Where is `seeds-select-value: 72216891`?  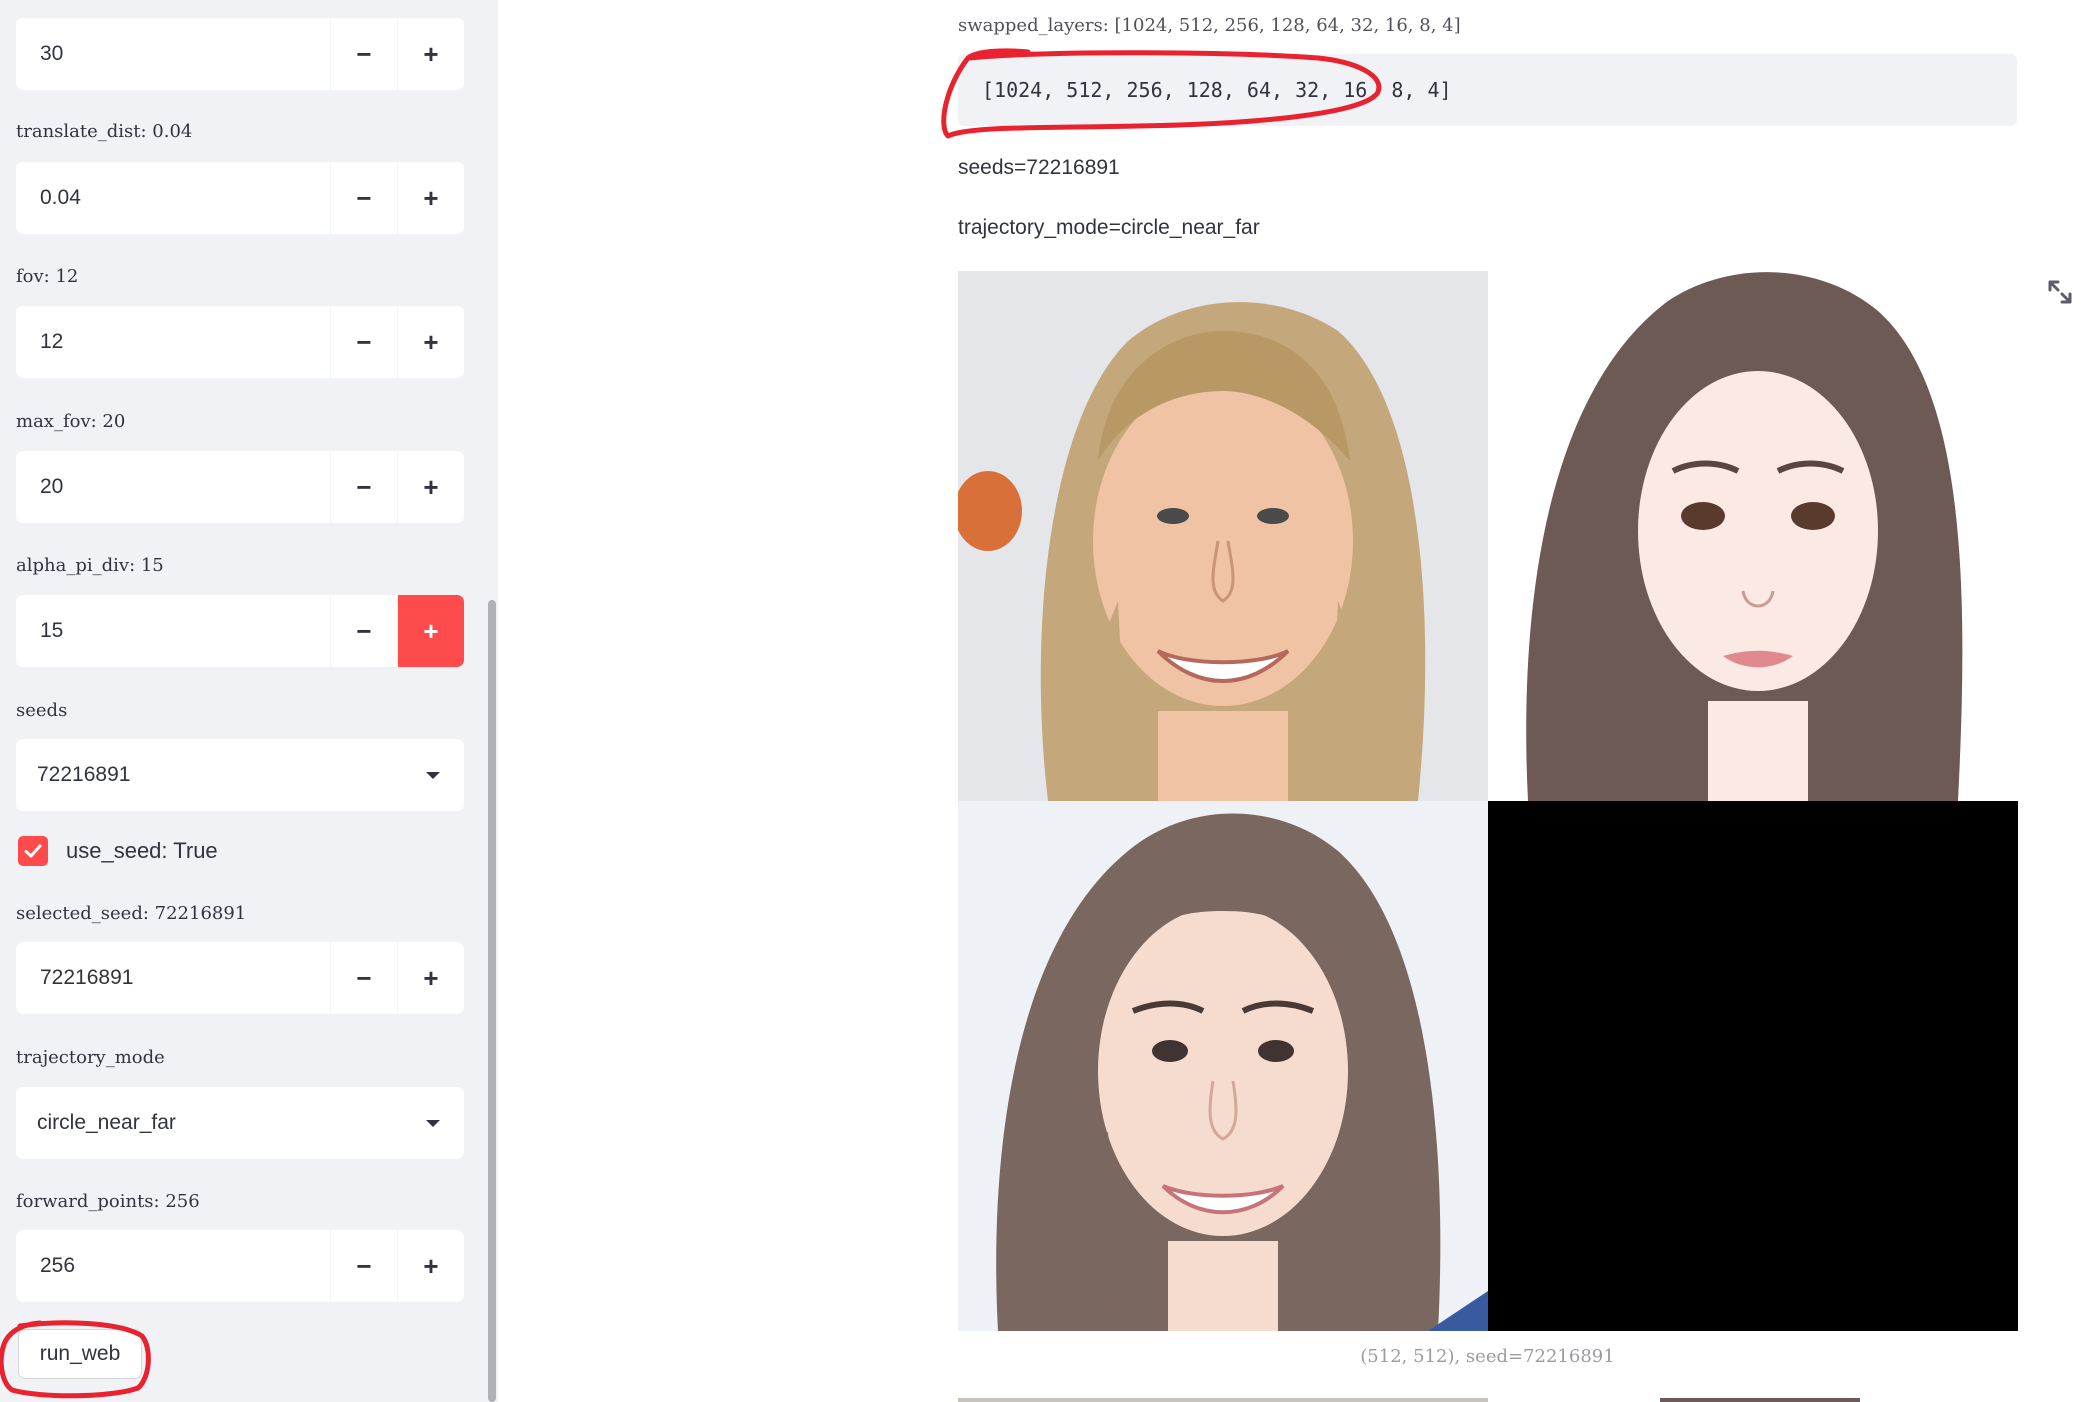 seeds-select-value: 72216891 is located at coordinates (84, 774).